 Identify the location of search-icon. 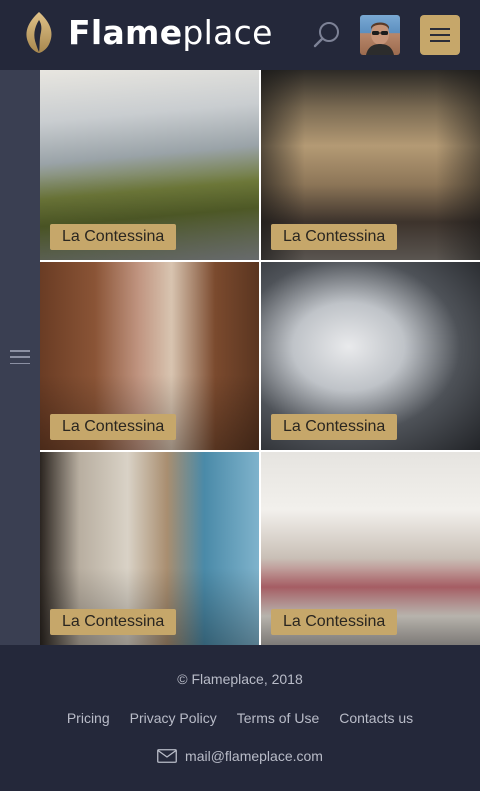
(326, 35).